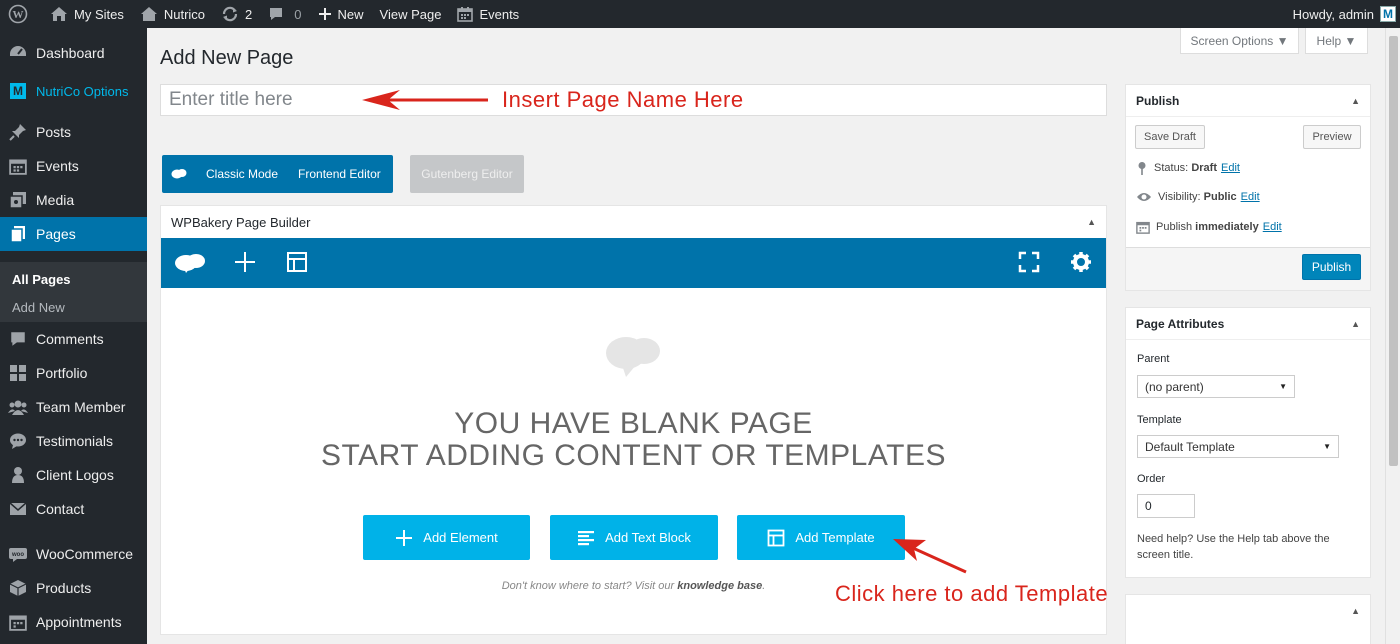 This screenshot has width=1400, height=644. I want to click on wordpress-logo: W, so click(21, 14).